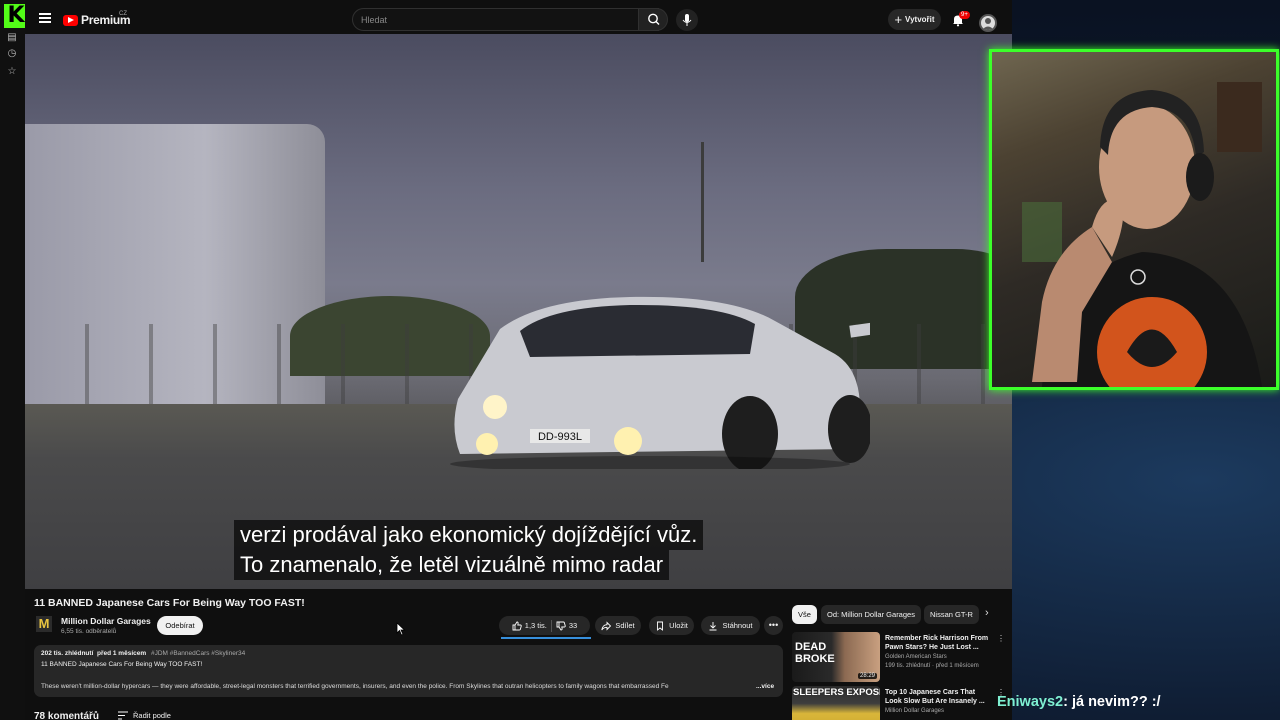 Image resolution: width=1280 pixels, height=720 pixels. I want to click on show-more-link: ...více, so click(765, 686).